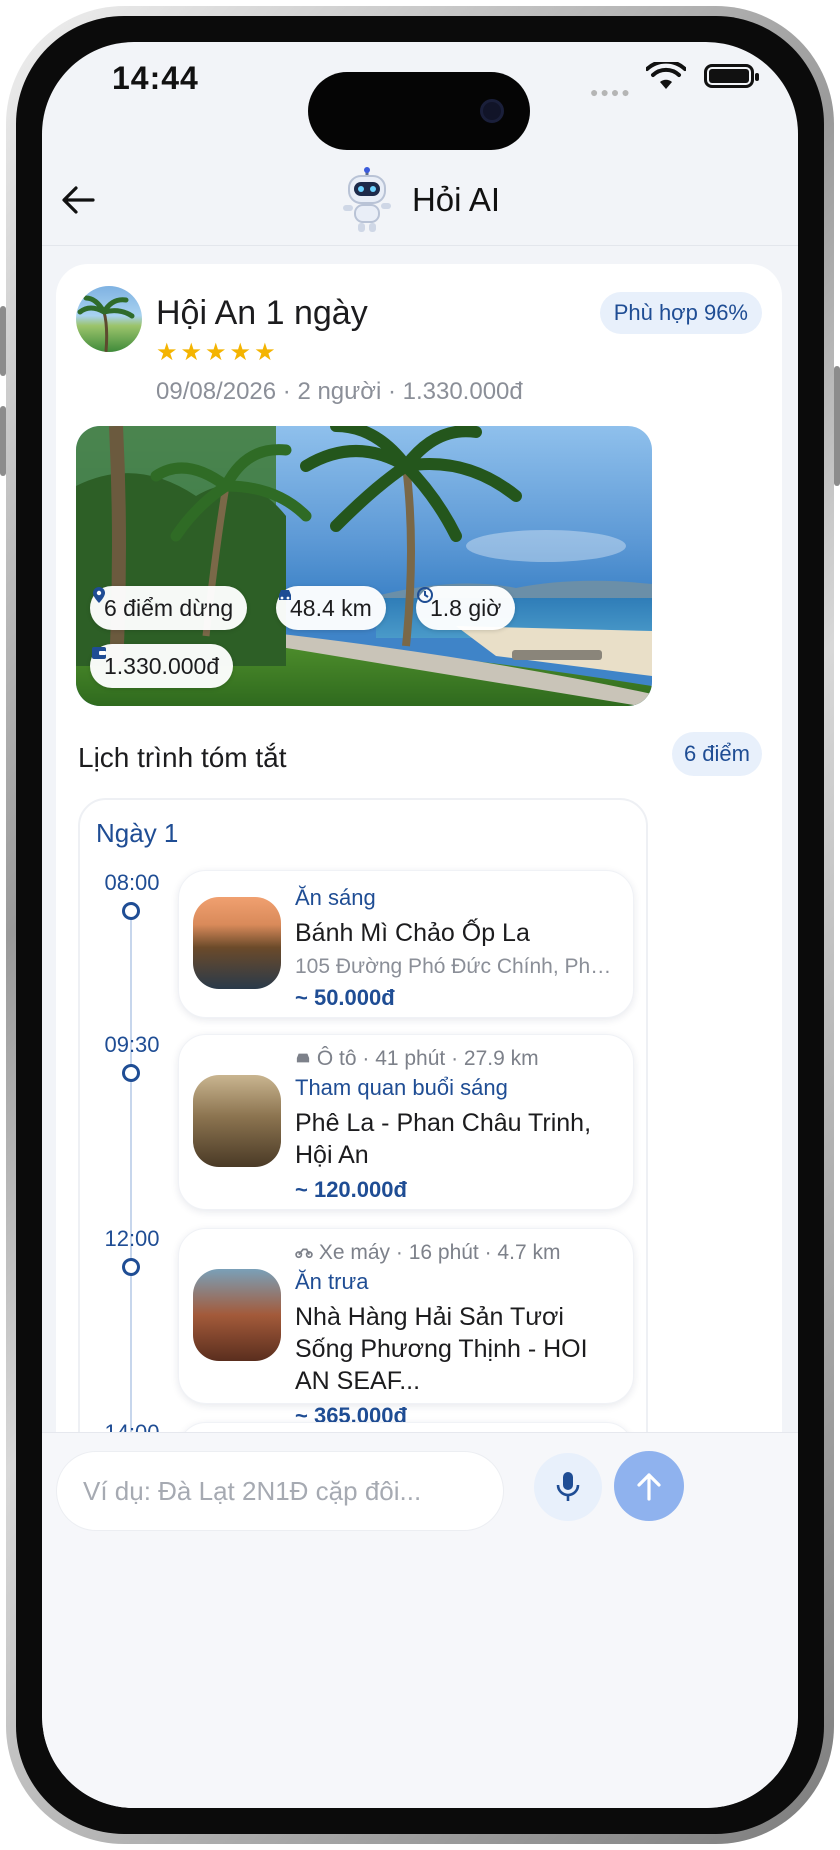  I want to click on volume-down-button, so click(3, 441).